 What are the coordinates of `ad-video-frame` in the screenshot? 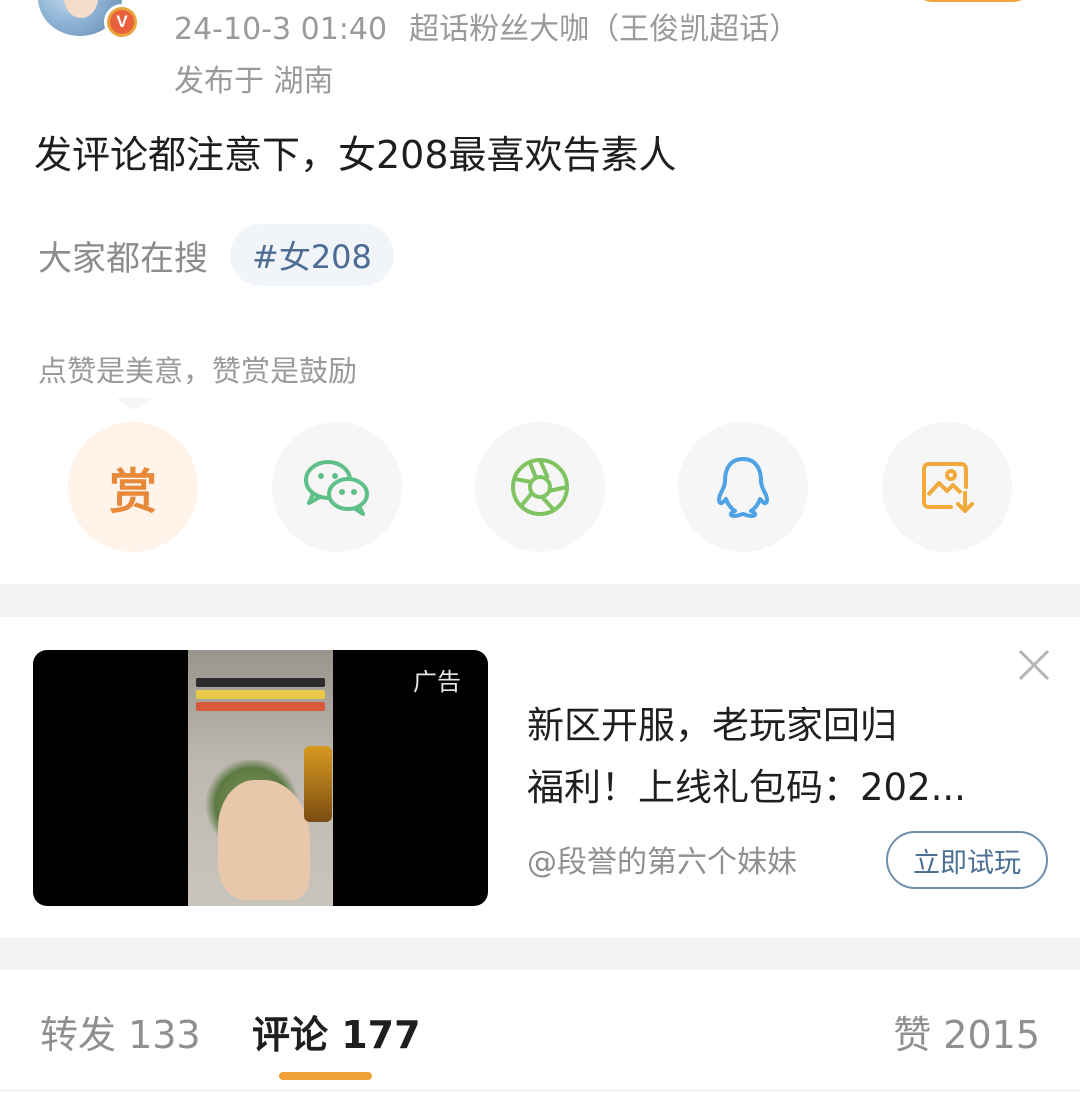 It's located at (260, 778).